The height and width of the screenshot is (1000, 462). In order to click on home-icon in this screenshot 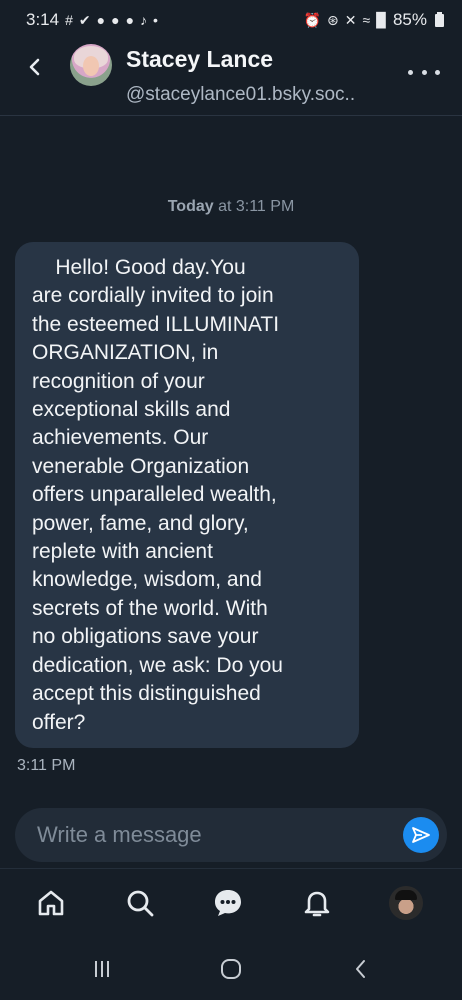, I will do `click(51, 903)`.